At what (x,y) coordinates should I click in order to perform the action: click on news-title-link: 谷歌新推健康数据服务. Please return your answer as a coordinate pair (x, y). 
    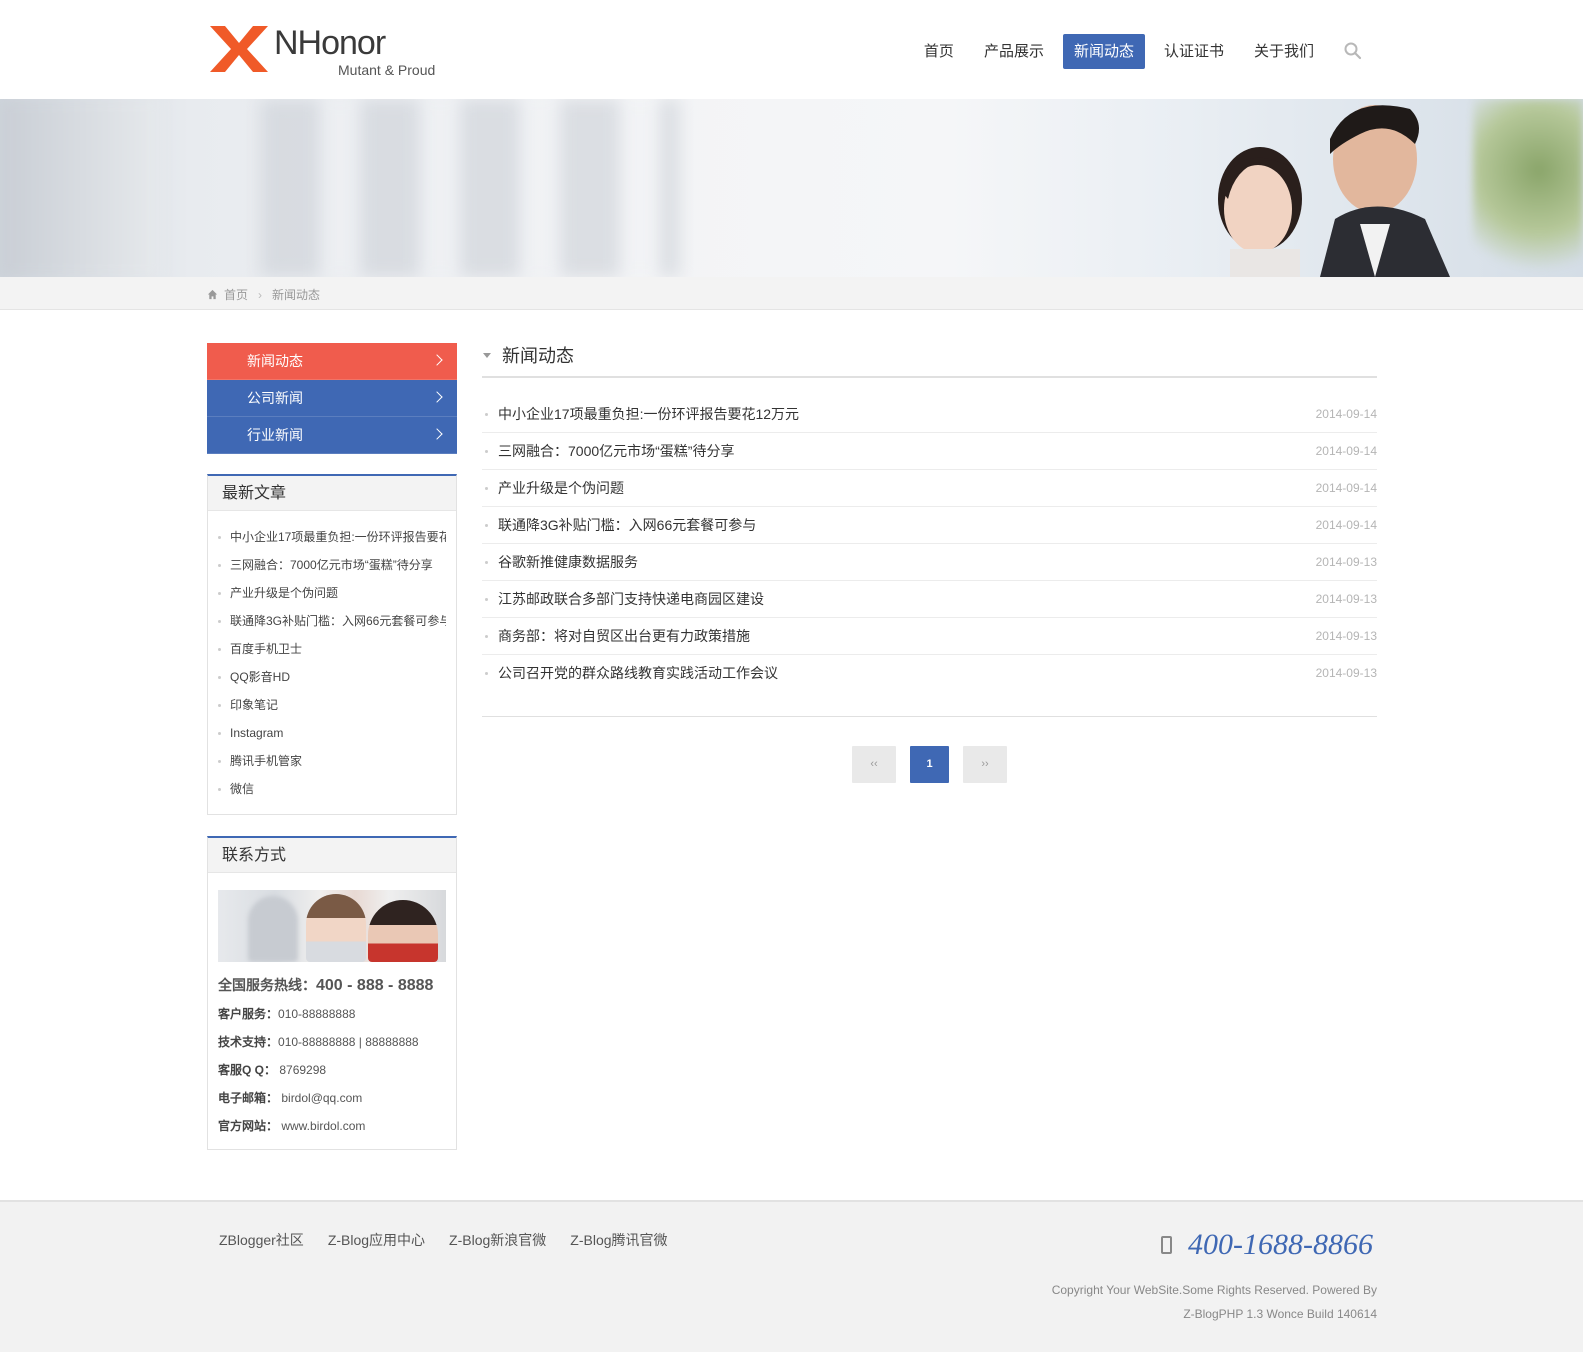
    Looking at the image, I should click on (568, 562).